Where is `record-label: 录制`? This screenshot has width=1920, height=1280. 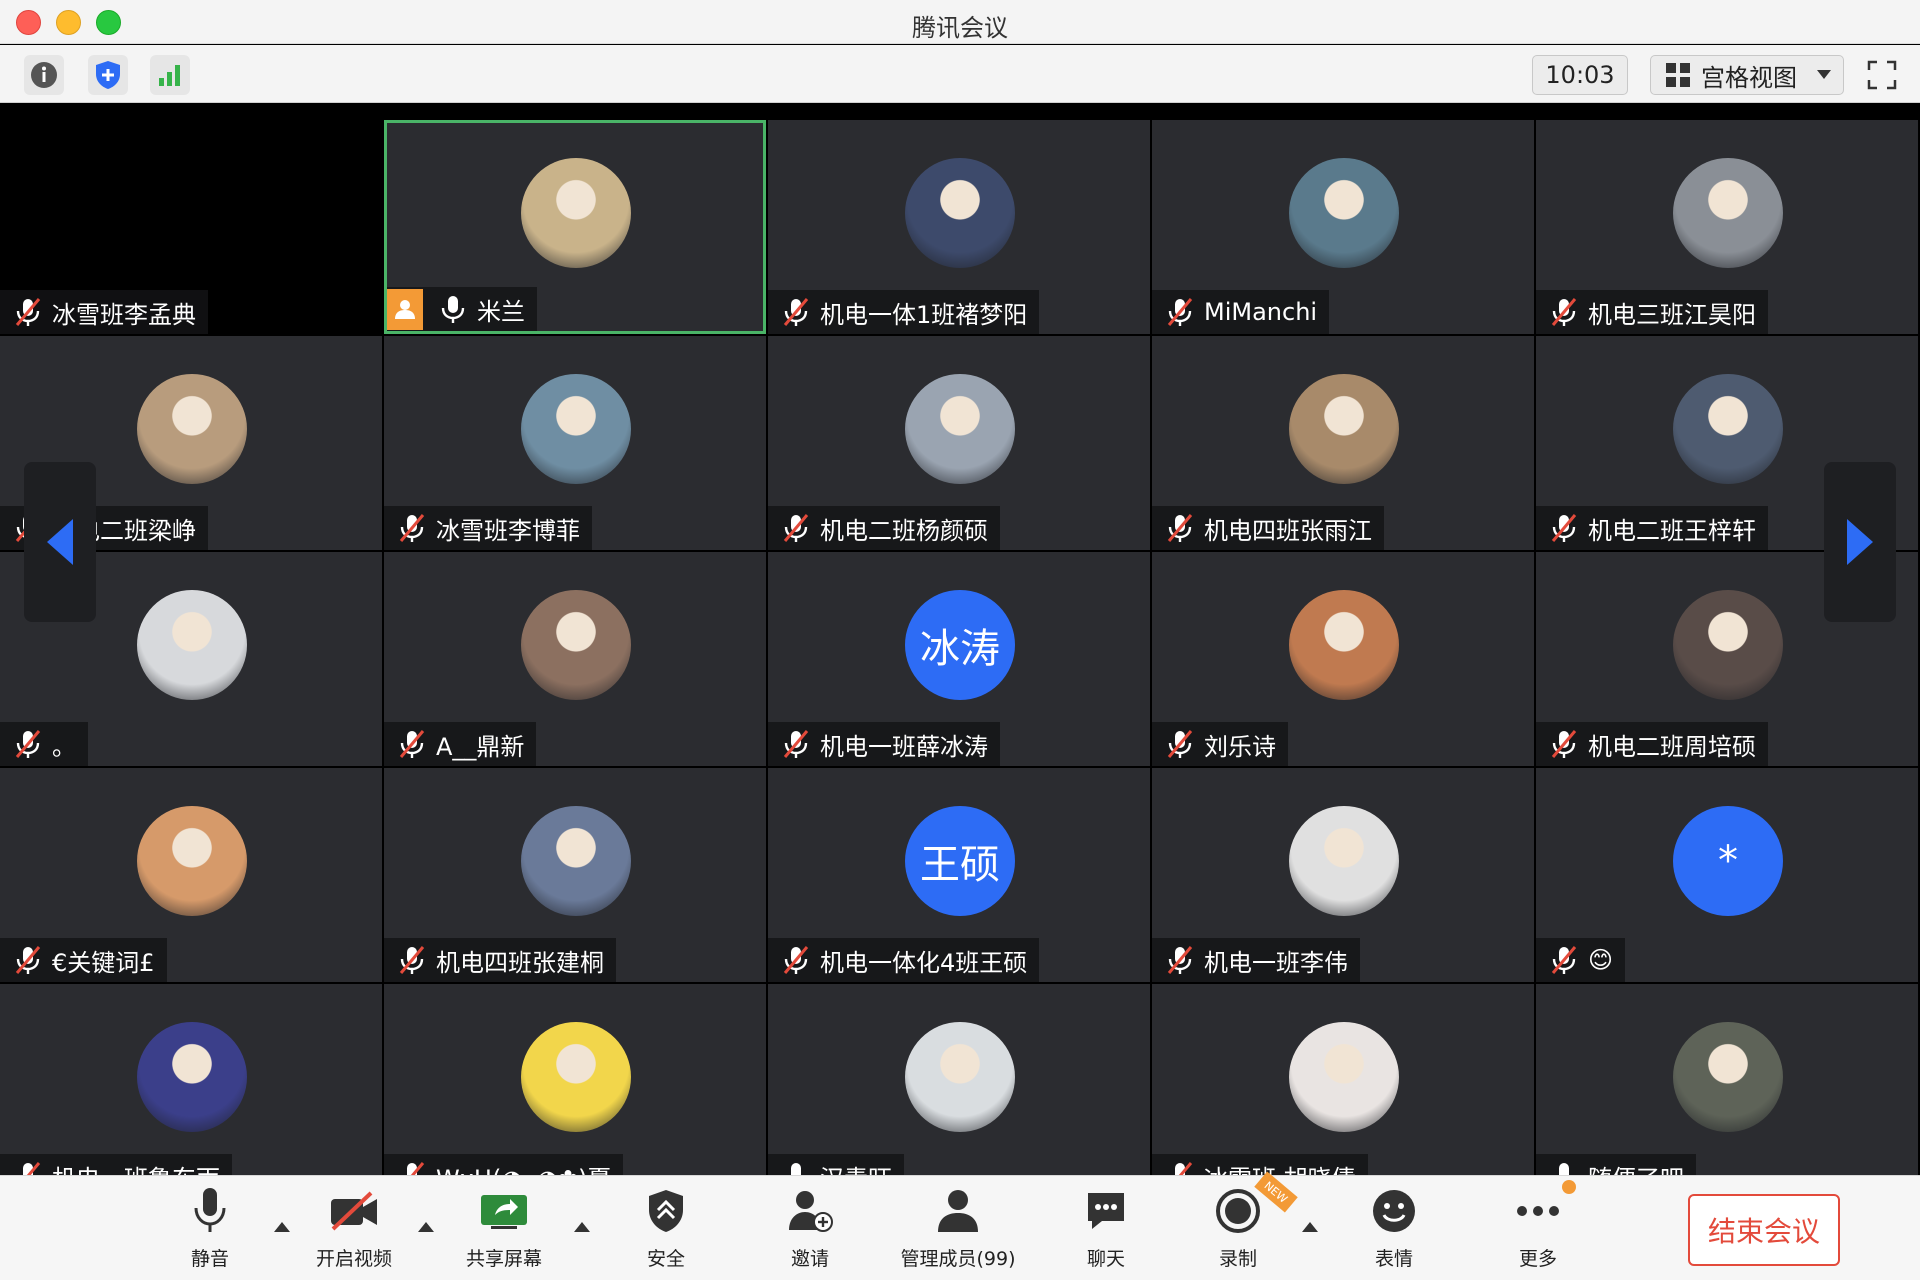
record-label: 录制 is located at coordinates (1237, 1259).